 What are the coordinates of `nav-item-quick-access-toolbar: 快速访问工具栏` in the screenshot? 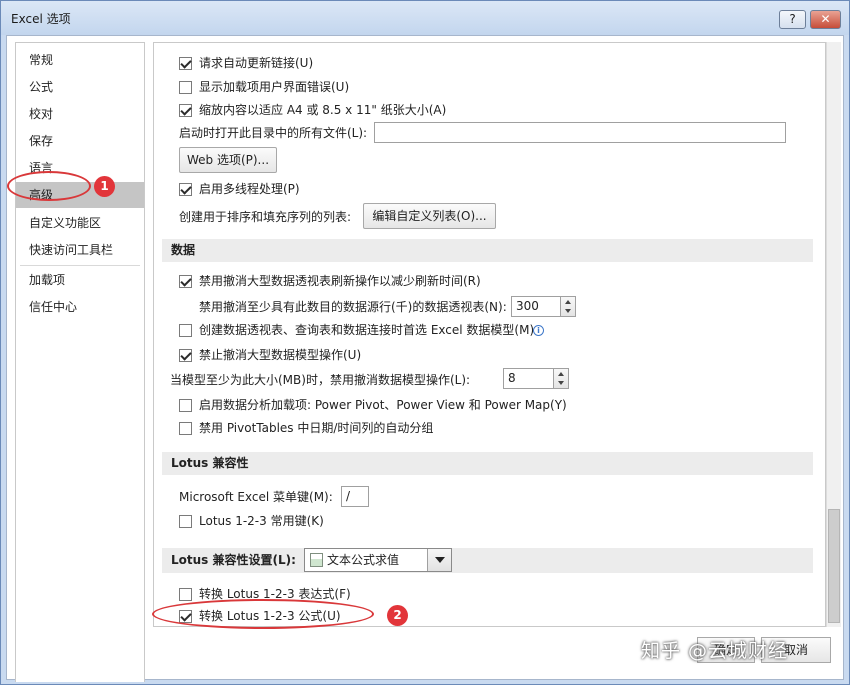 It's located at (80, 250).